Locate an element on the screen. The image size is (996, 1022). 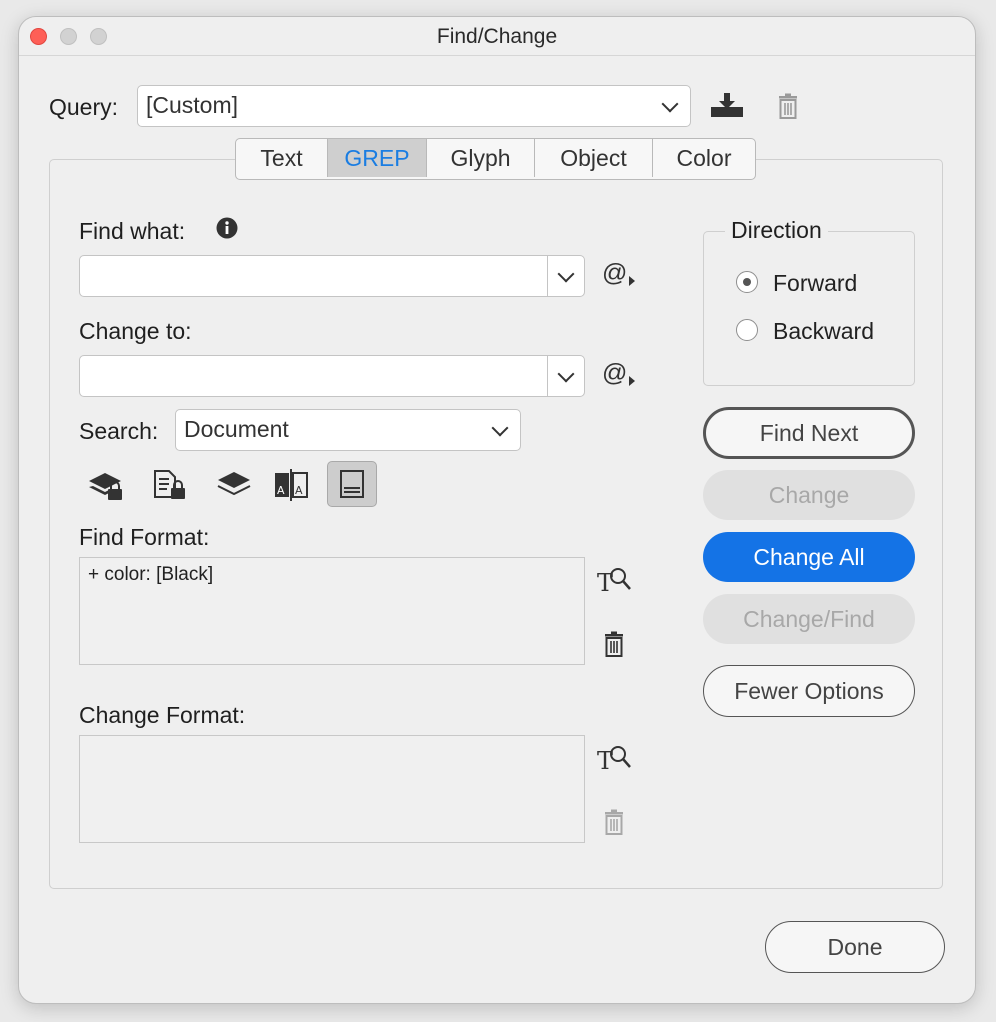
change-to-label: Change to: is located at coordinates (135, 331).